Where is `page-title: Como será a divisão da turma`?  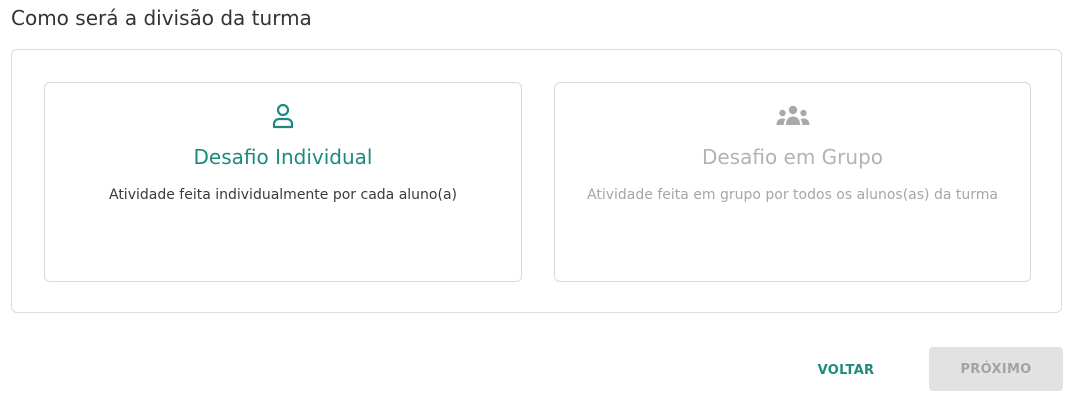
page-title: Como será a divisão da turma is located at coordinates (161, 18).